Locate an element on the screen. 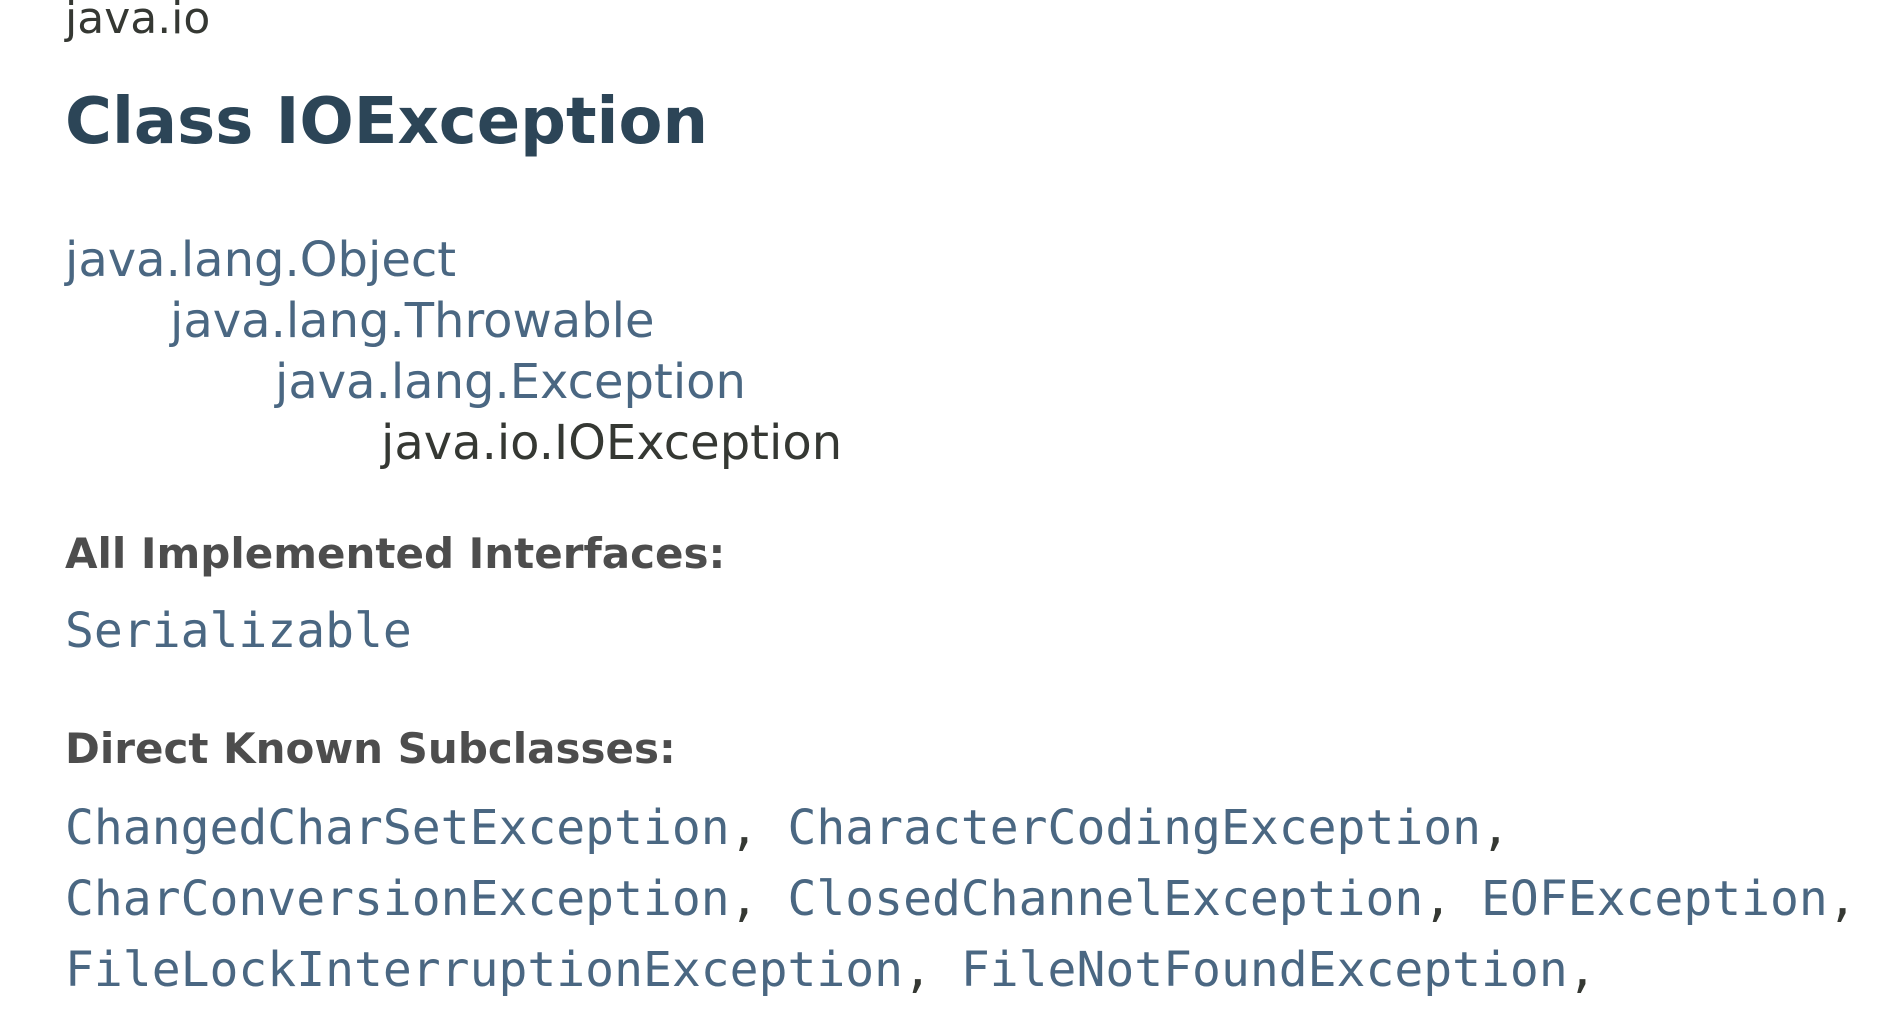 This screenshot has width=1904, height=1010. direct-subclasses-heading: Direct Known Subclasses: is located at coordinates (370, 748).